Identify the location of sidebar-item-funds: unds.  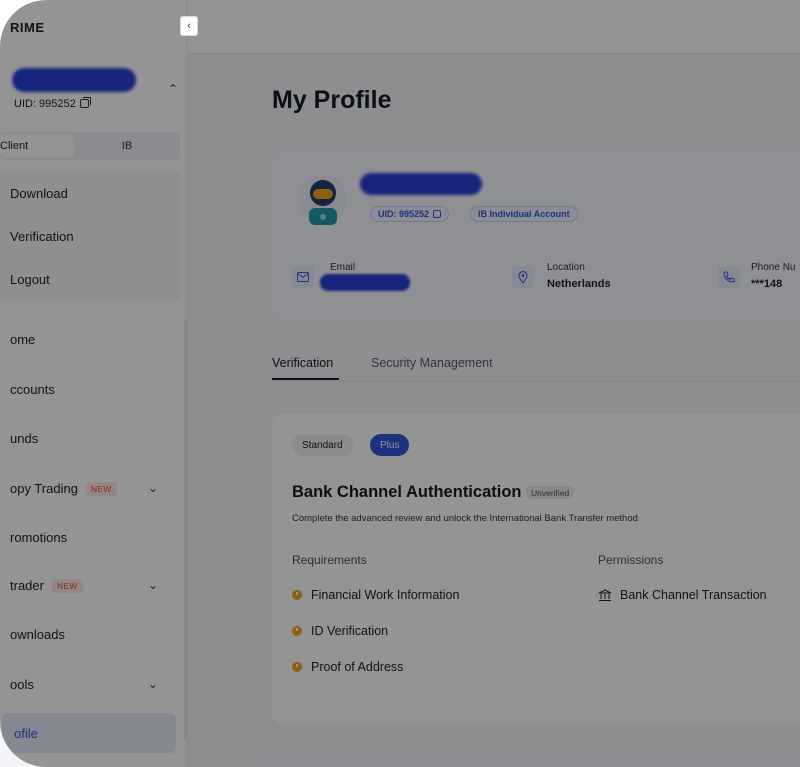
(24, 438).